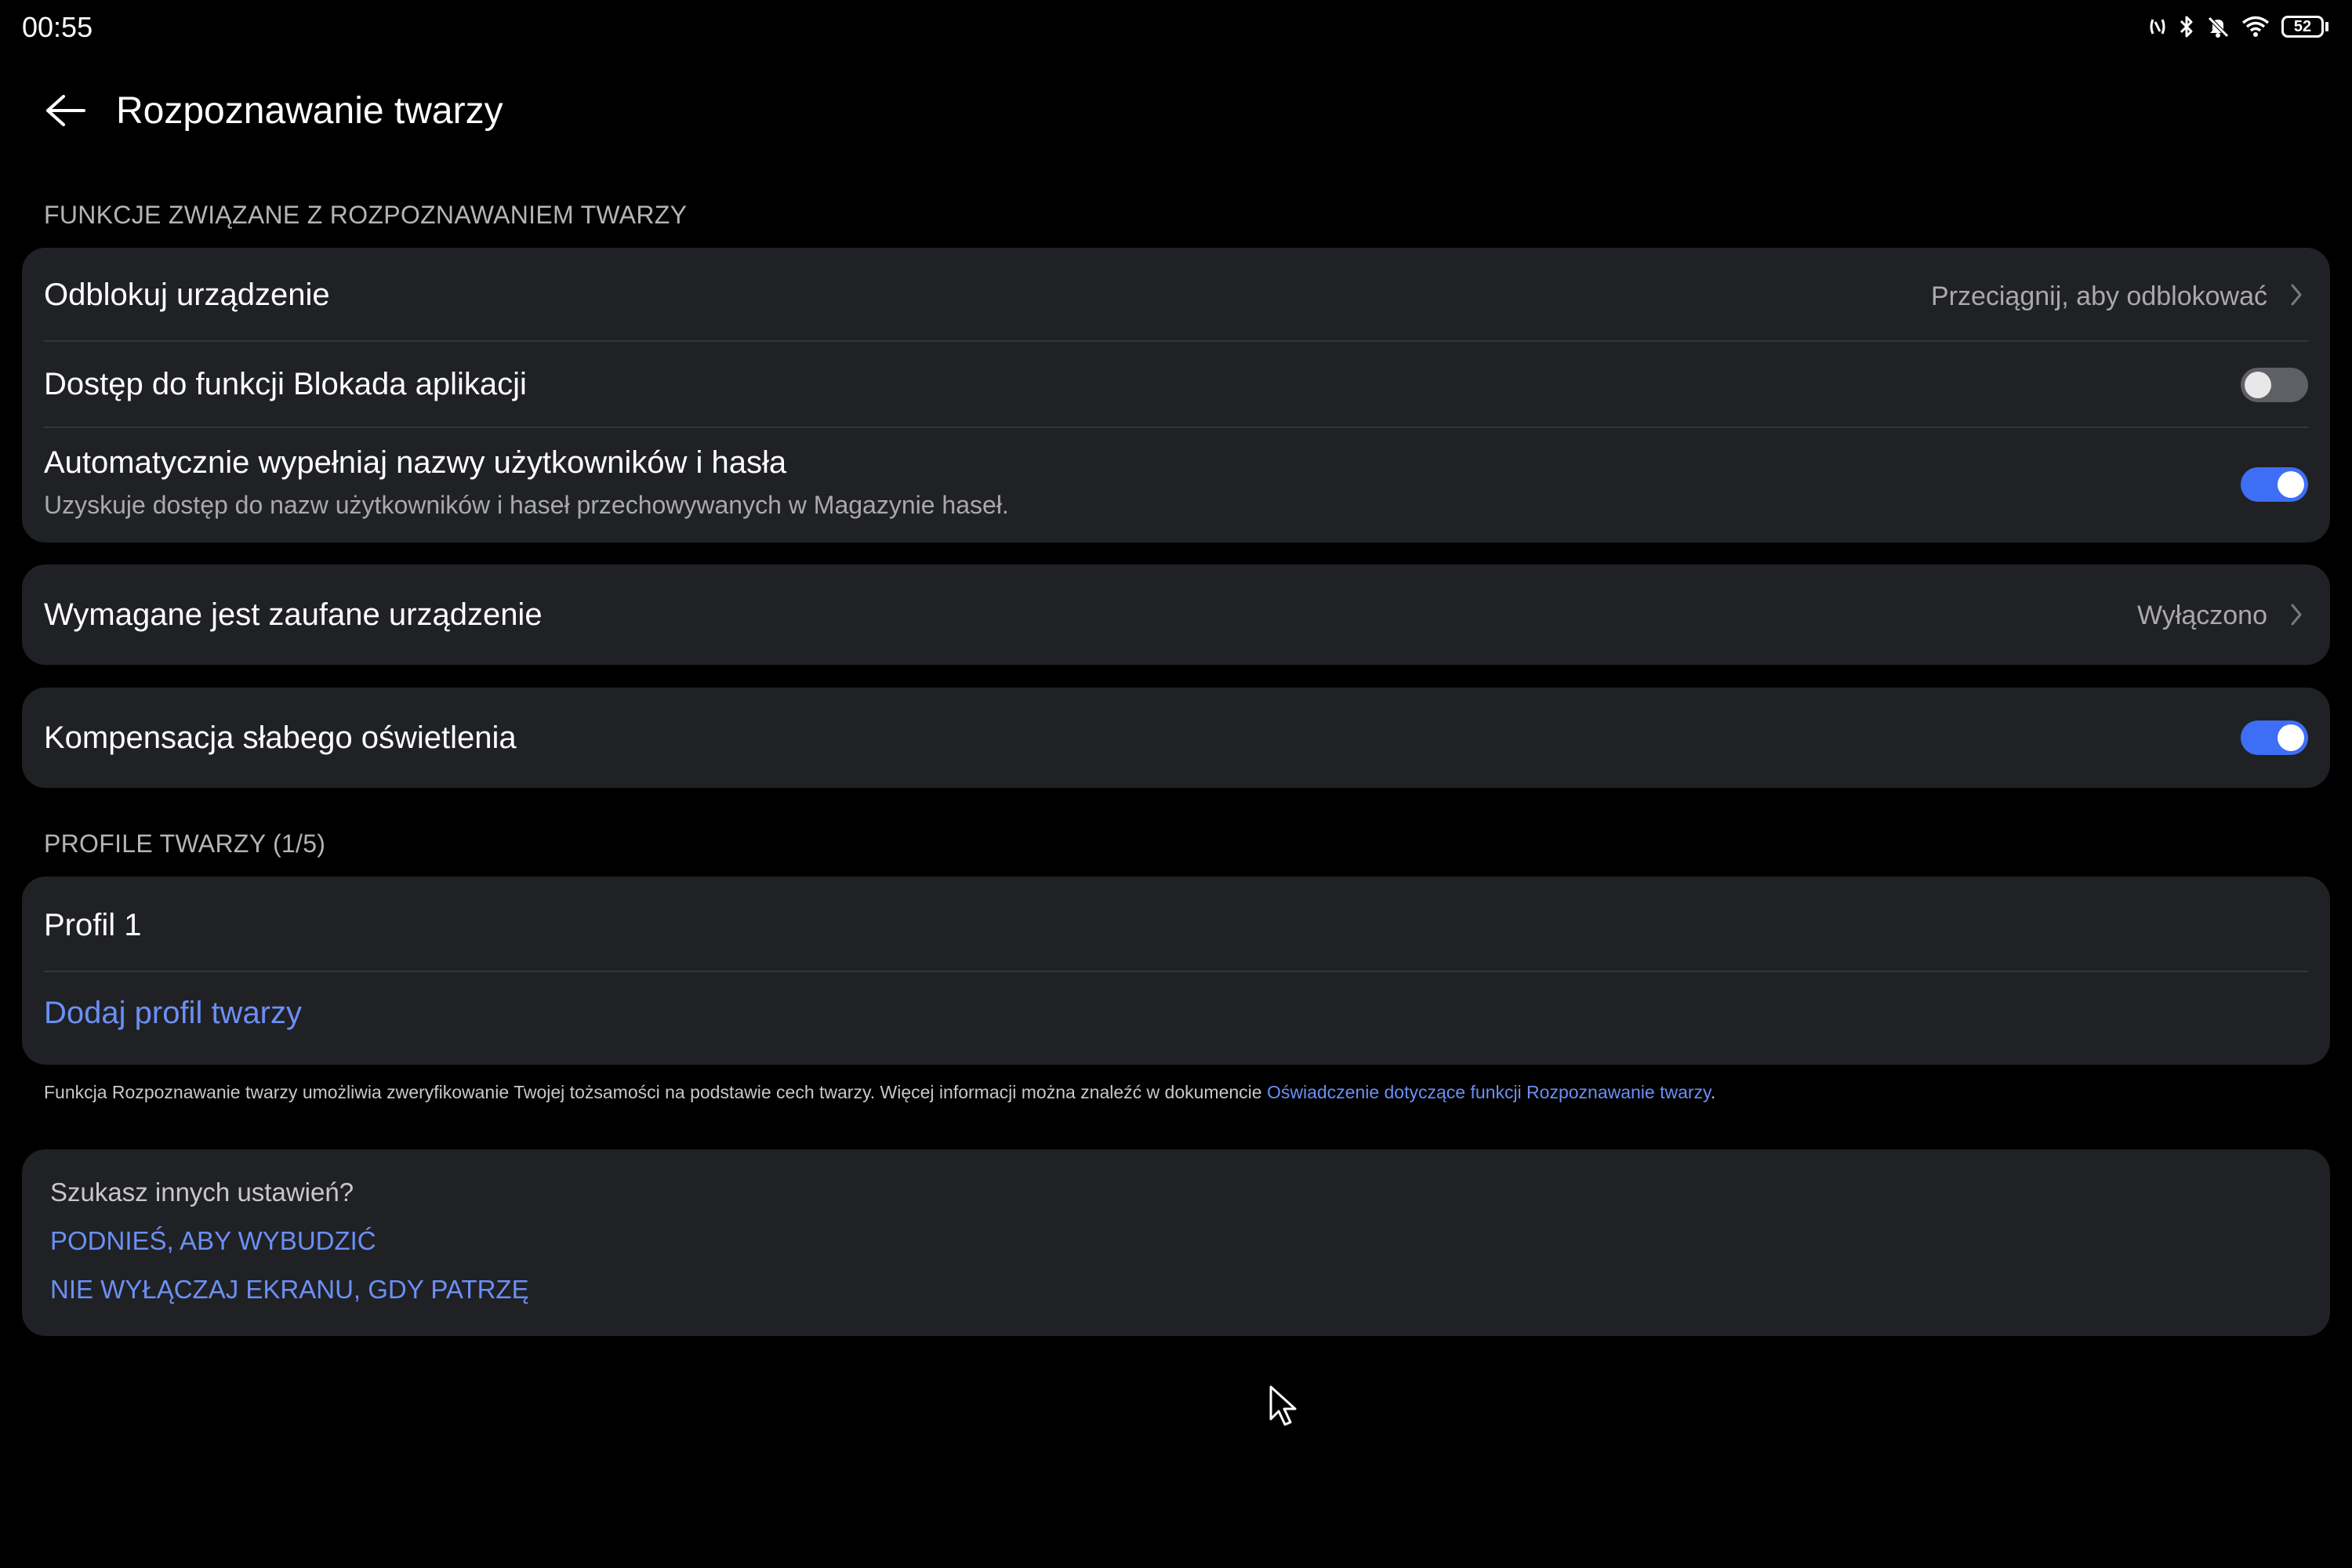 The image size is (2352, 1568). What do you see at coordinates (2202, 615) in the screenshot?
I see `trusted-device-value: Wyłączono` at bounding box center [2202, 615].